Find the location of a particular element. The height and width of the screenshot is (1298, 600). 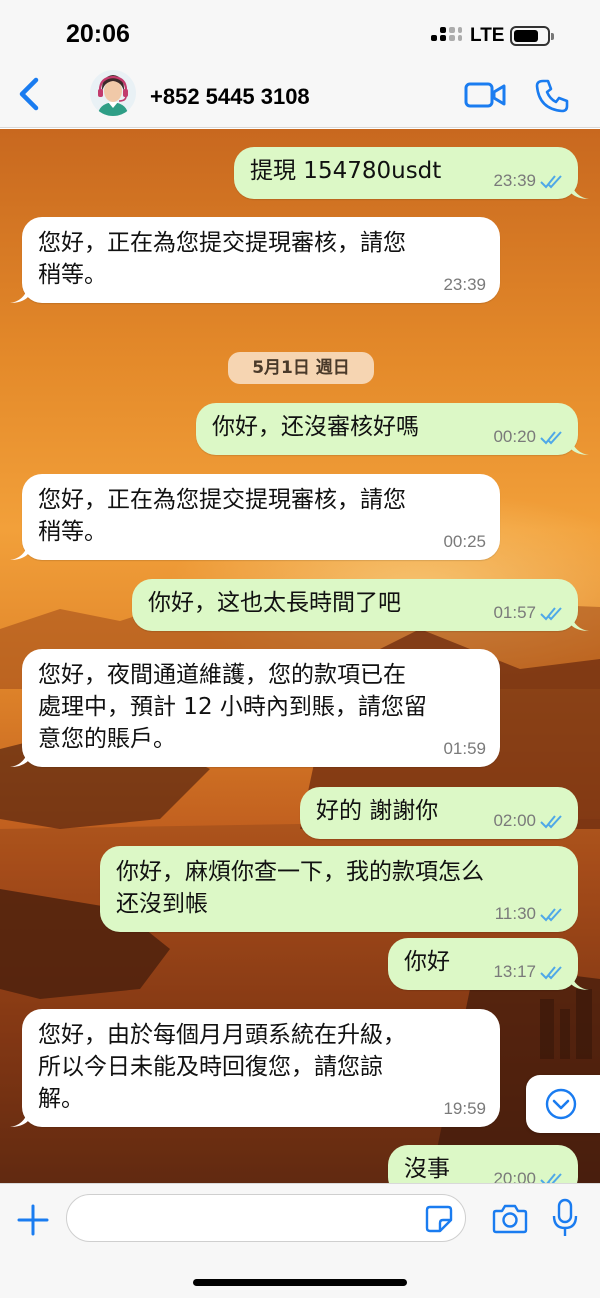

message-bubble-outgoing: 你好，这也太長時間了吧 01:57 is located at coordinates (355, 605).